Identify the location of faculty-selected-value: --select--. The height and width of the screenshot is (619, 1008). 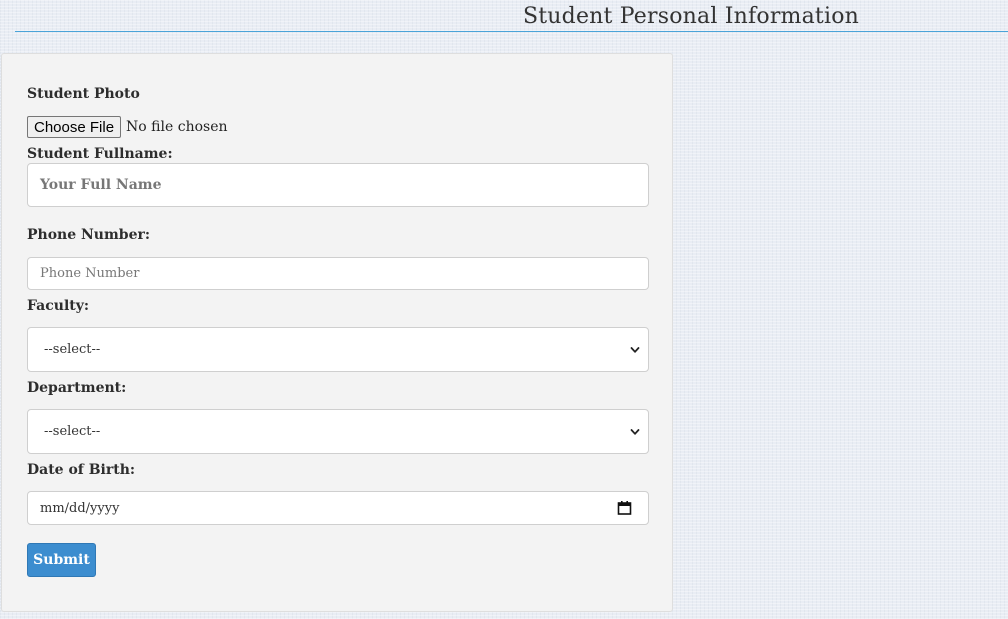
(72, 349).